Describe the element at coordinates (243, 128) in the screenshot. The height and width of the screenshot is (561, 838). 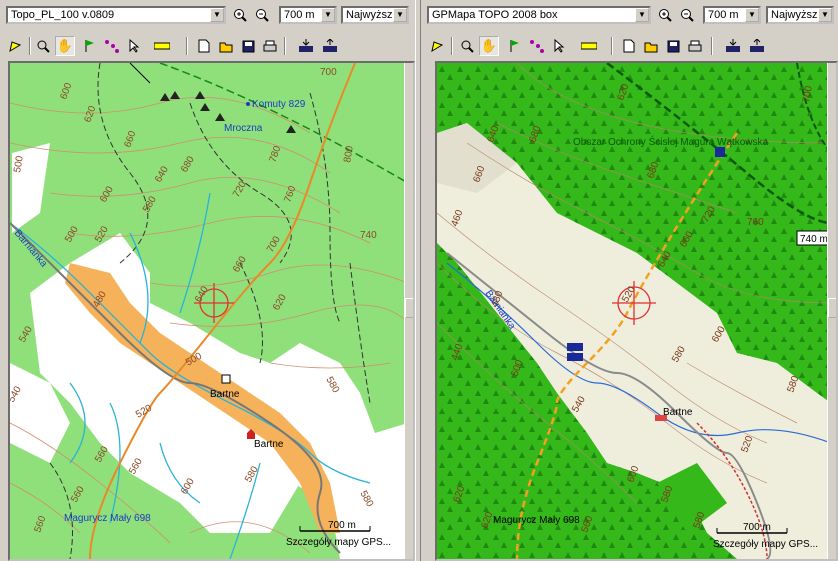
I see `label-mroczna: Mroczna` at that location.